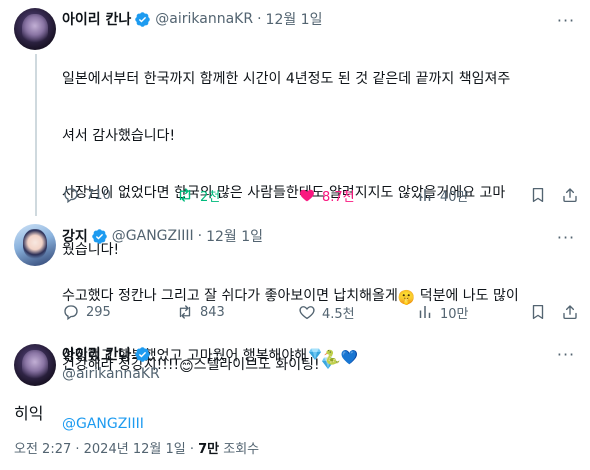 This screenshot has width=590, height=470. I want to click on author-handle: @GANGZIIII, so click(153, 236).